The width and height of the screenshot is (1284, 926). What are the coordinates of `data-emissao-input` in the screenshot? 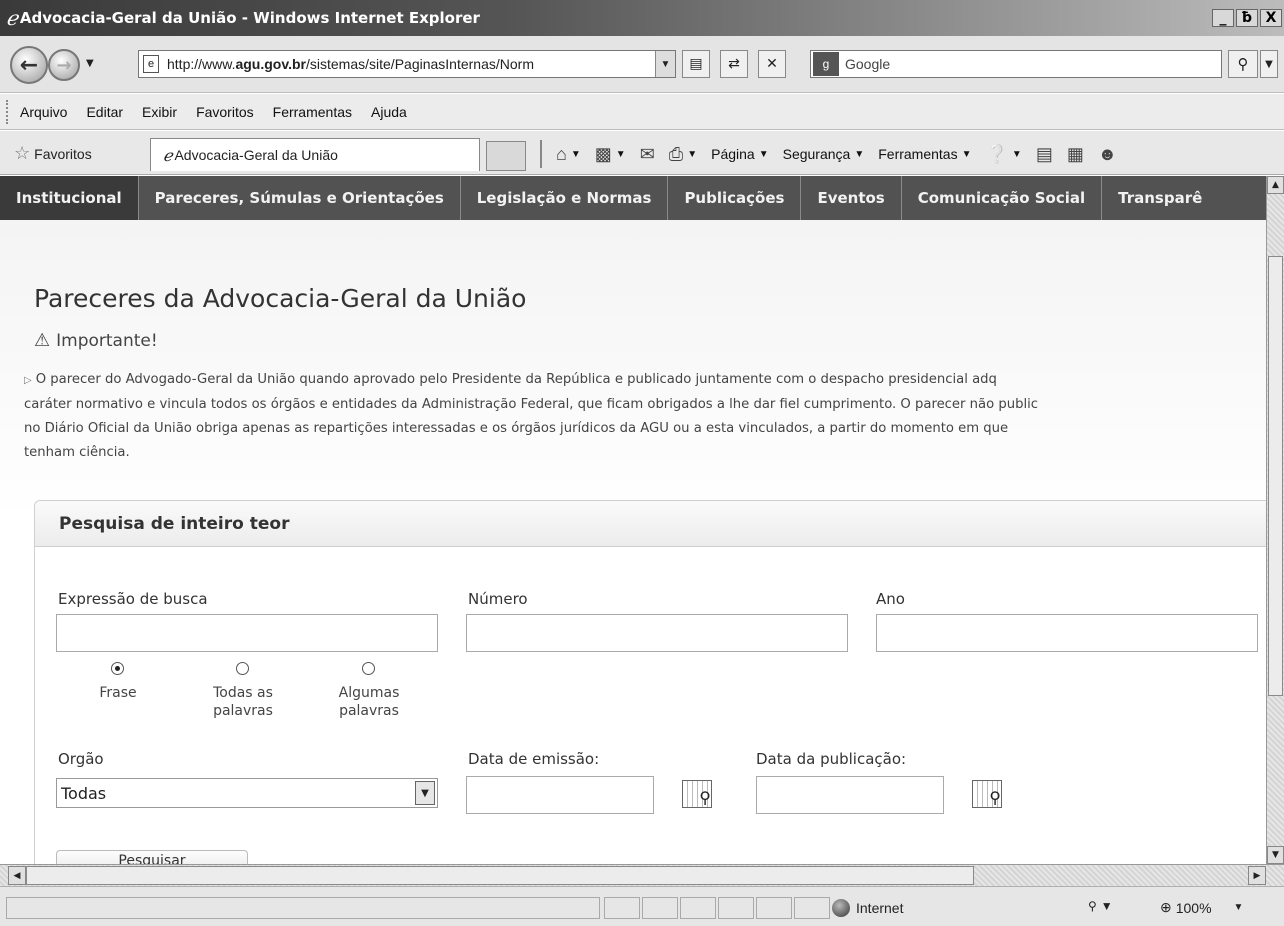 It's located at (560, 795).